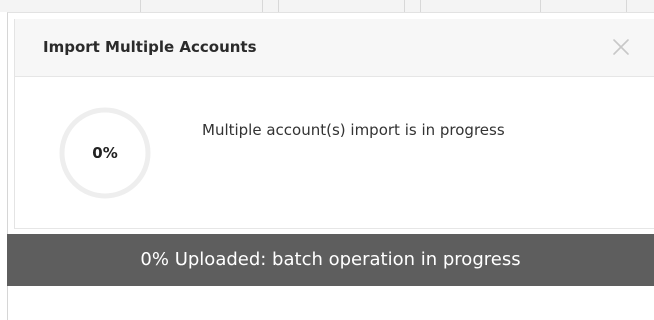 The height and width of the screenshot is (320, 654). Describe the element at coordinates (327, 6) in the screenshot. I see `background-table-header` at that location.